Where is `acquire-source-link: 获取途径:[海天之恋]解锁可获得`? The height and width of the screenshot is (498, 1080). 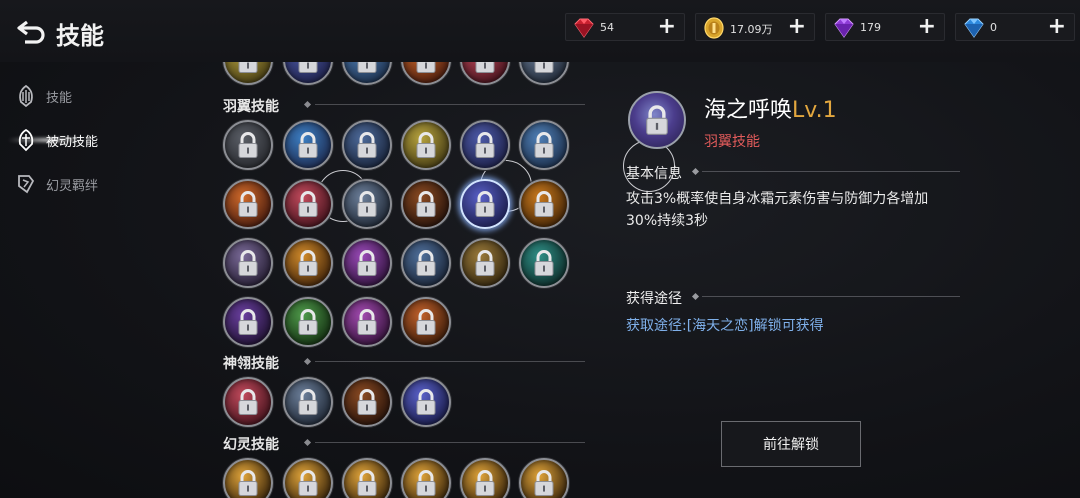
acquire-source-link: 获取途径:[海天之恋]解锁可获得 is located at coordinates (725, 325).